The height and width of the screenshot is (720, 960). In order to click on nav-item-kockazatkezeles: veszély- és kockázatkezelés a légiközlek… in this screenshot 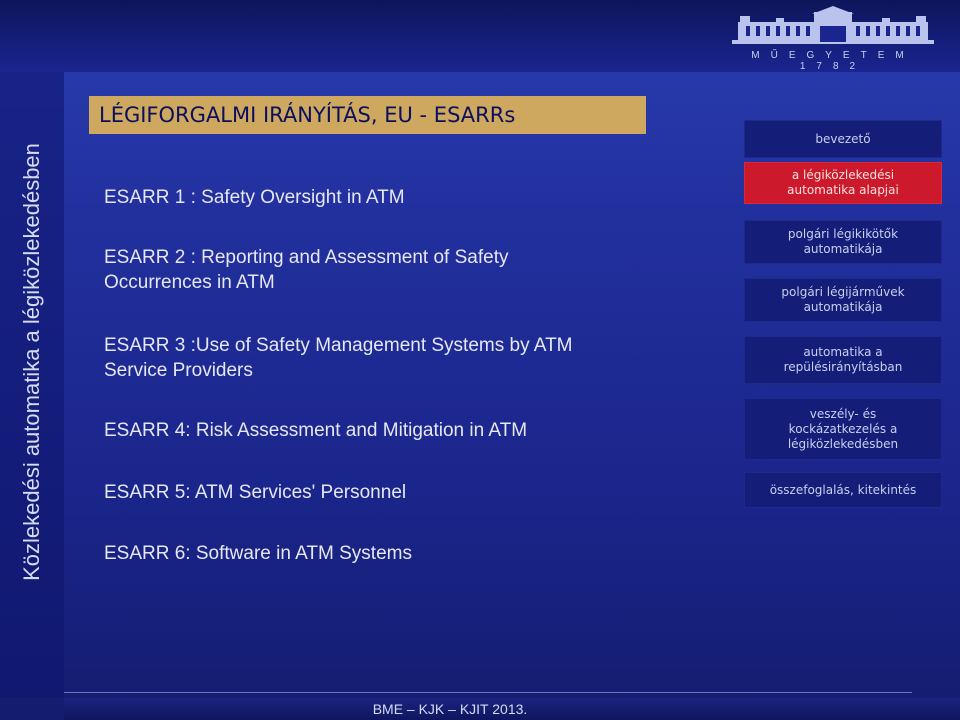, I will do `click(843, 429)`.